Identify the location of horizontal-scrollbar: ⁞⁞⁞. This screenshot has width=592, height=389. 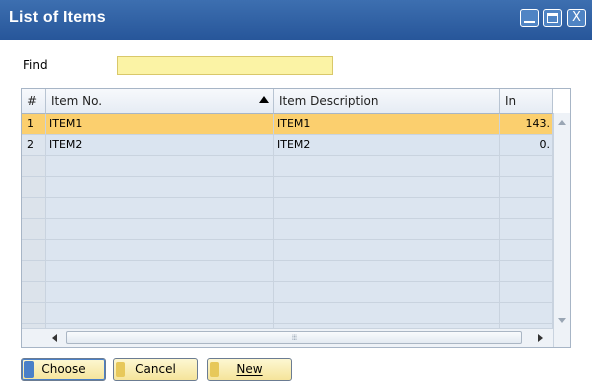
(287, 337).